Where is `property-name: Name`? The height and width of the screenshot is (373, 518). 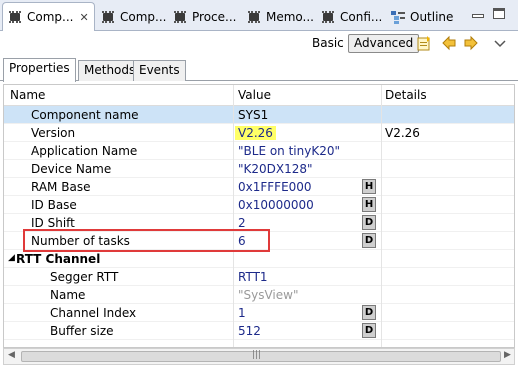 property-name: Name is located at coordinates (68, 295).